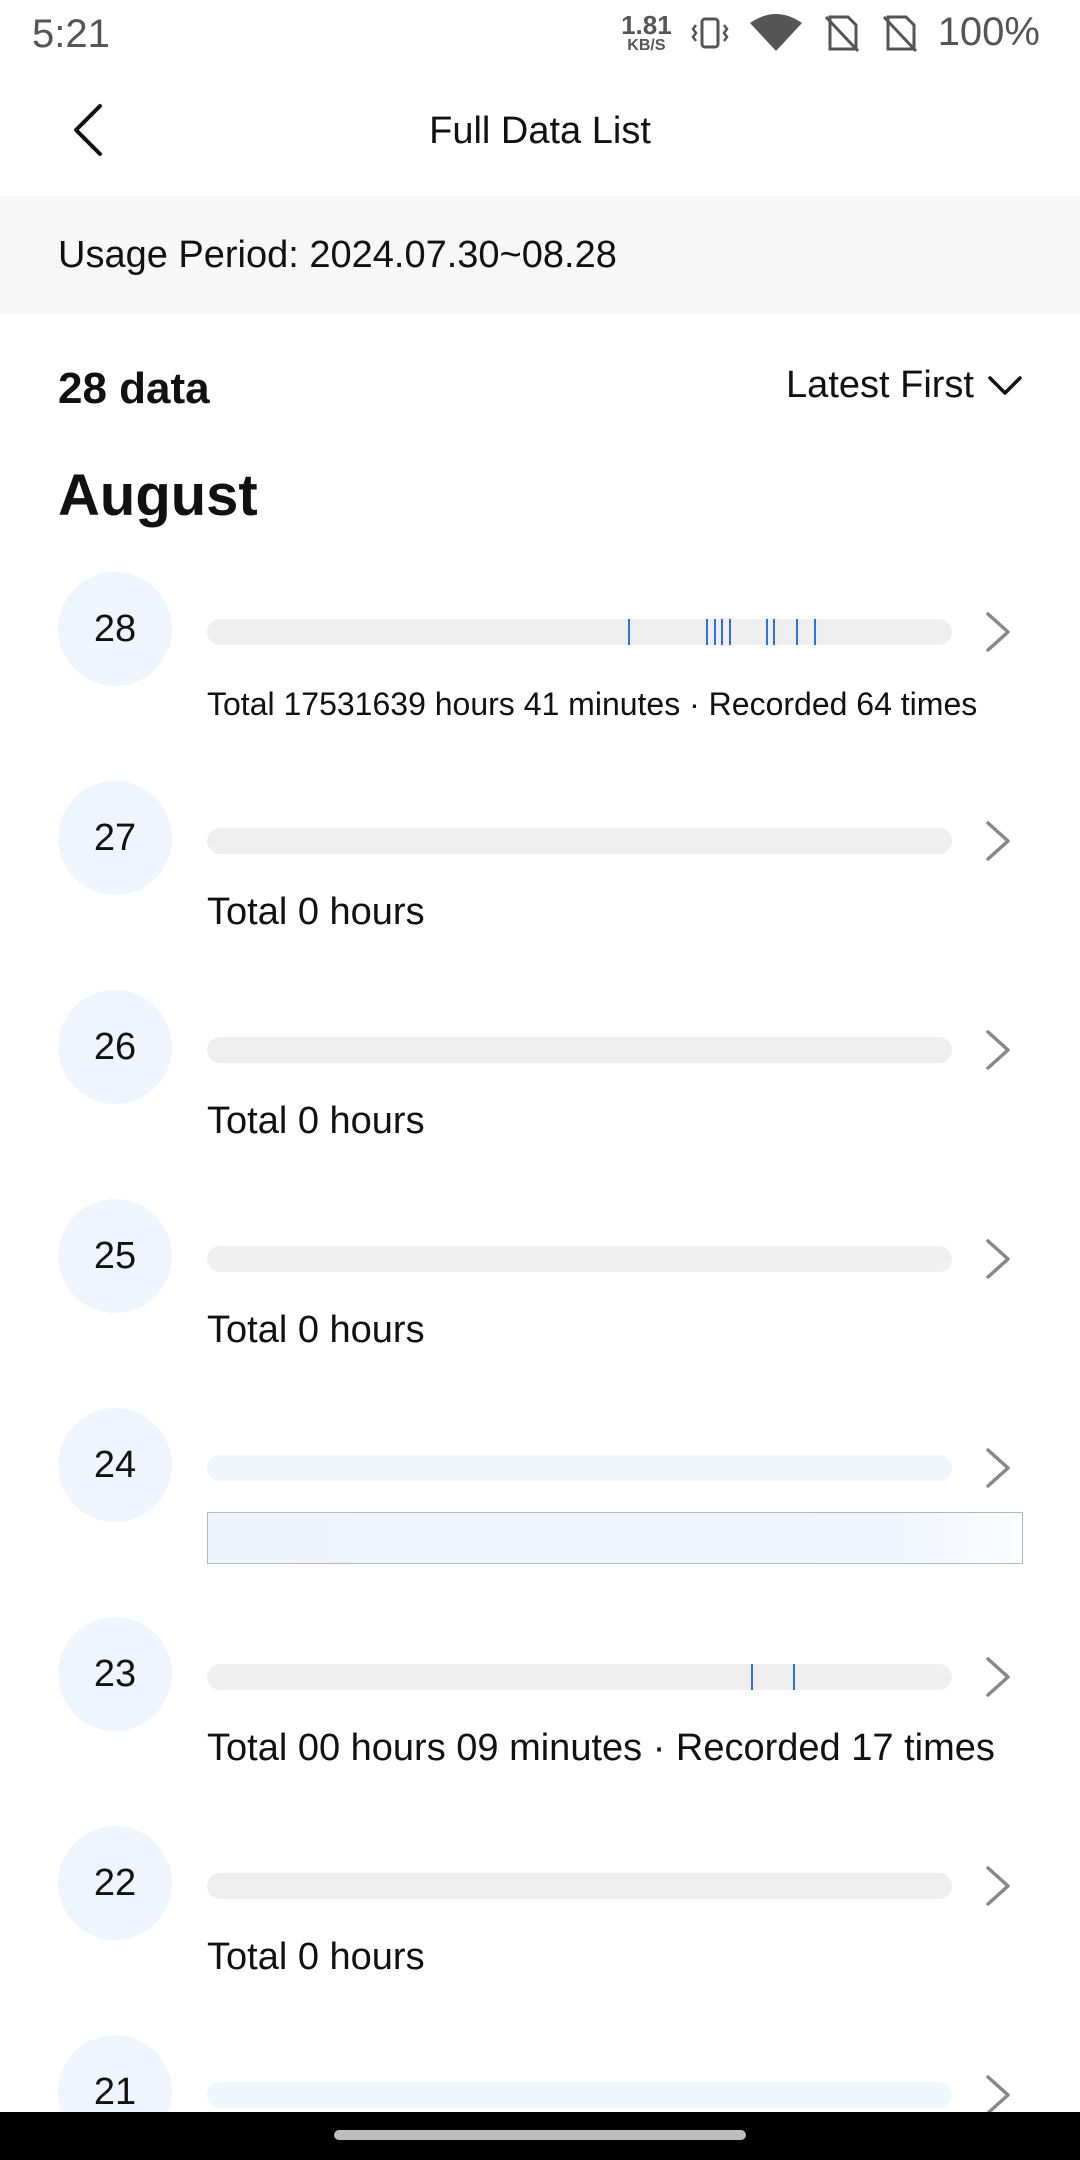 The image size is (1080, 2160). What do you see at coordinates (158, 495) in the screenshot?
I see `month-heading: August` at bounding box center [158, 495].